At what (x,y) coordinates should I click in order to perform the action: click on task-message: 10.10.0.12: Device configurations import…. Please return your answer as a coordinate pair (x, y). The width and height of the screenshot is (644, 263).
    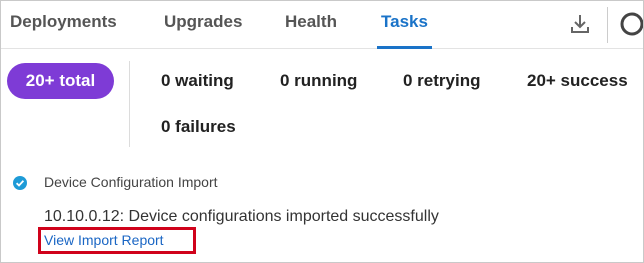
    Looking at the image, I should click on (241, 216).